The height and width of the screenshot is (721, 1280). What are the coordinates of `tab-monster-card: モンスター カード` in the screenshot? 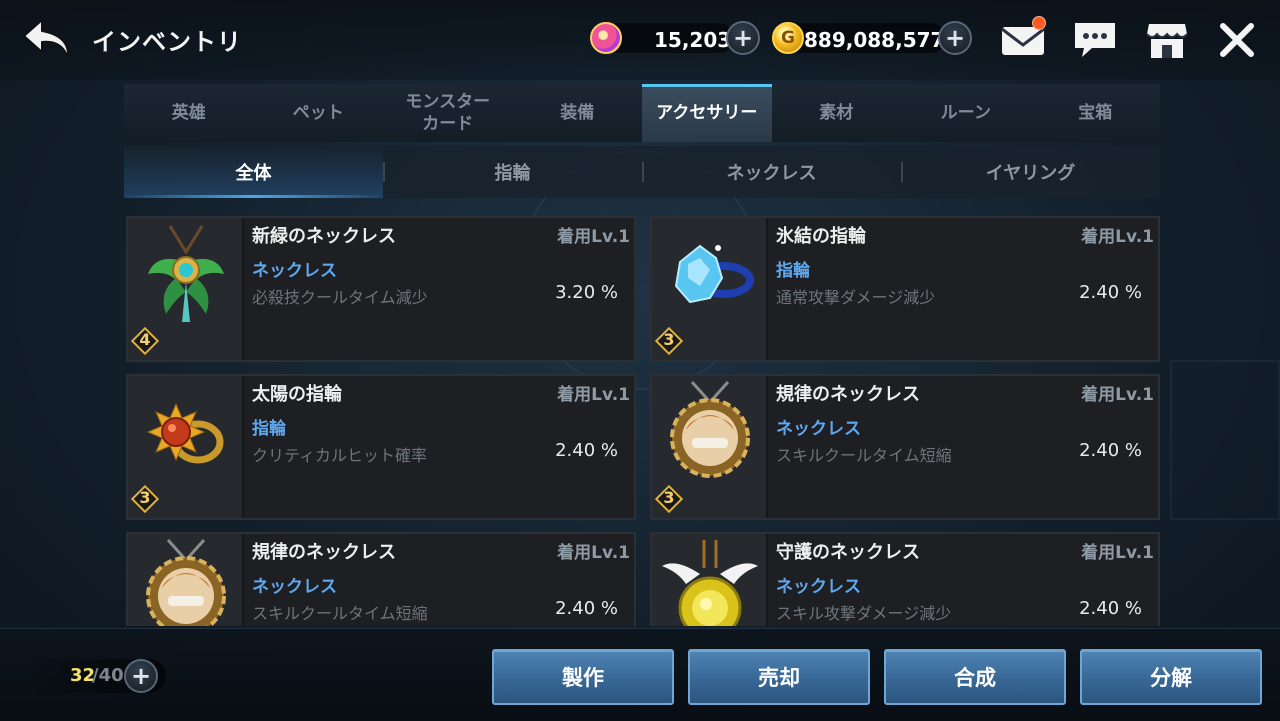 It's located at (448, 113).